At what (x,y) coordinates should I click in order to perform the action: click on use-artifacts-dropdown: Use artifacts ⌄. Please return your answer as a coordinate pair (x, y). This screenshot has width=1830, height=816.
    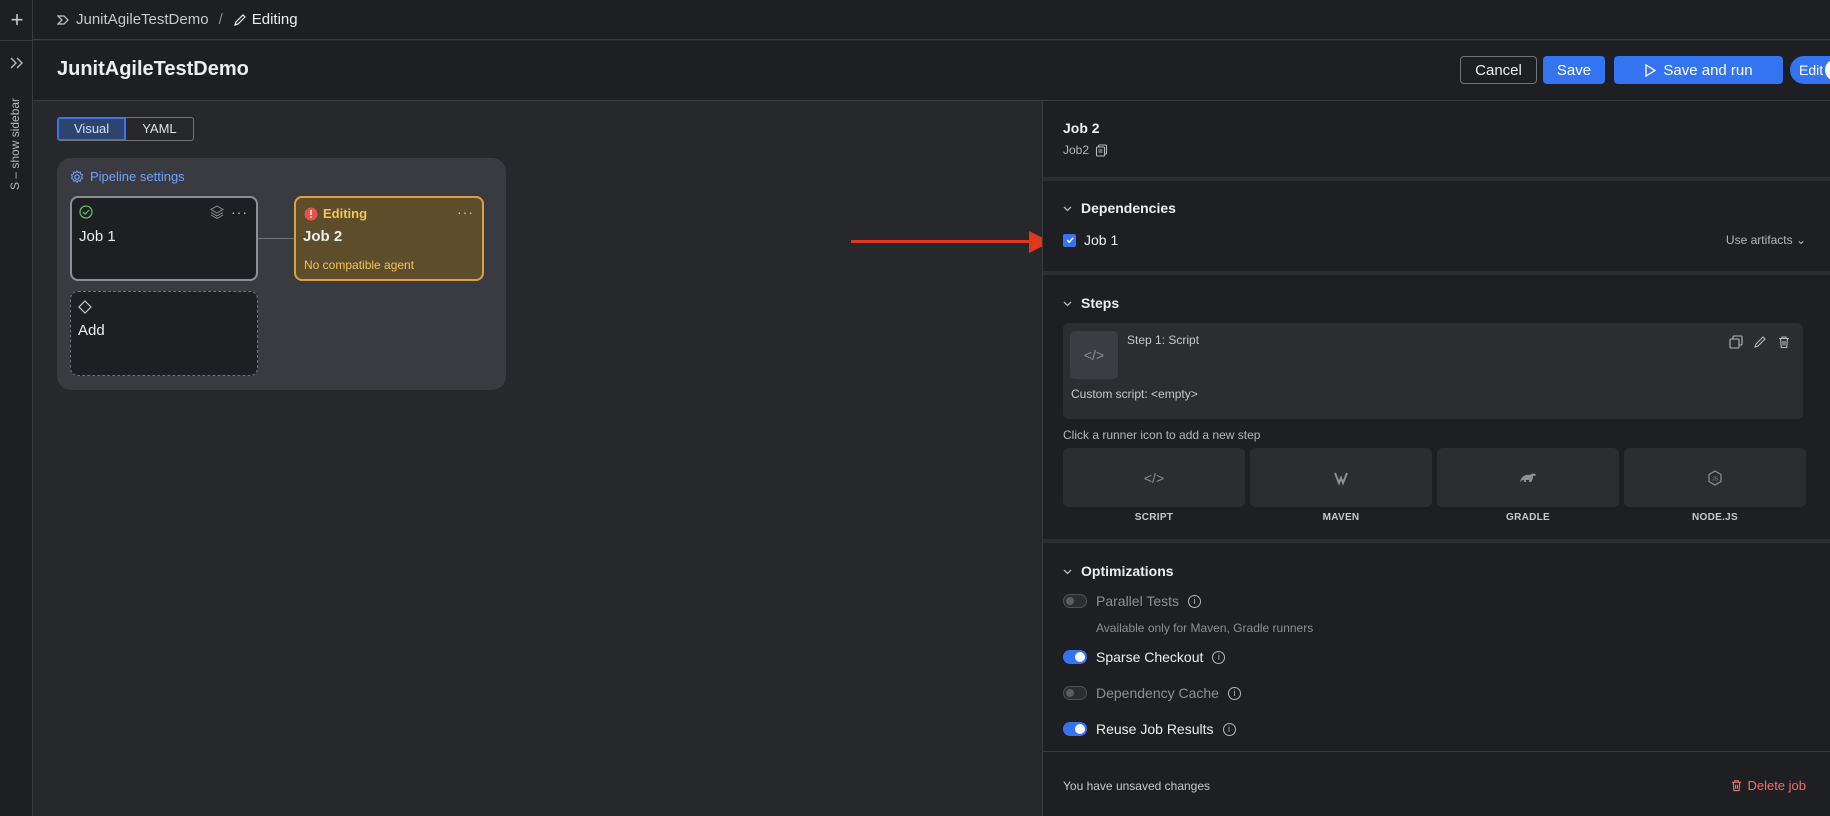
    Looking at the image, I should click on (1766, 240).